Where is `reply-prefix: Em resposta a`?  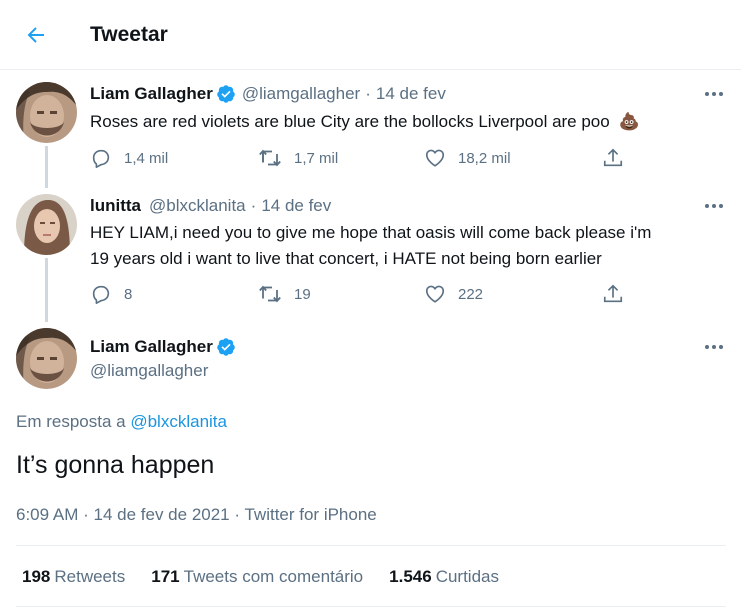
reply-prefix: Em resposta a is located at coordinates (71, 421).